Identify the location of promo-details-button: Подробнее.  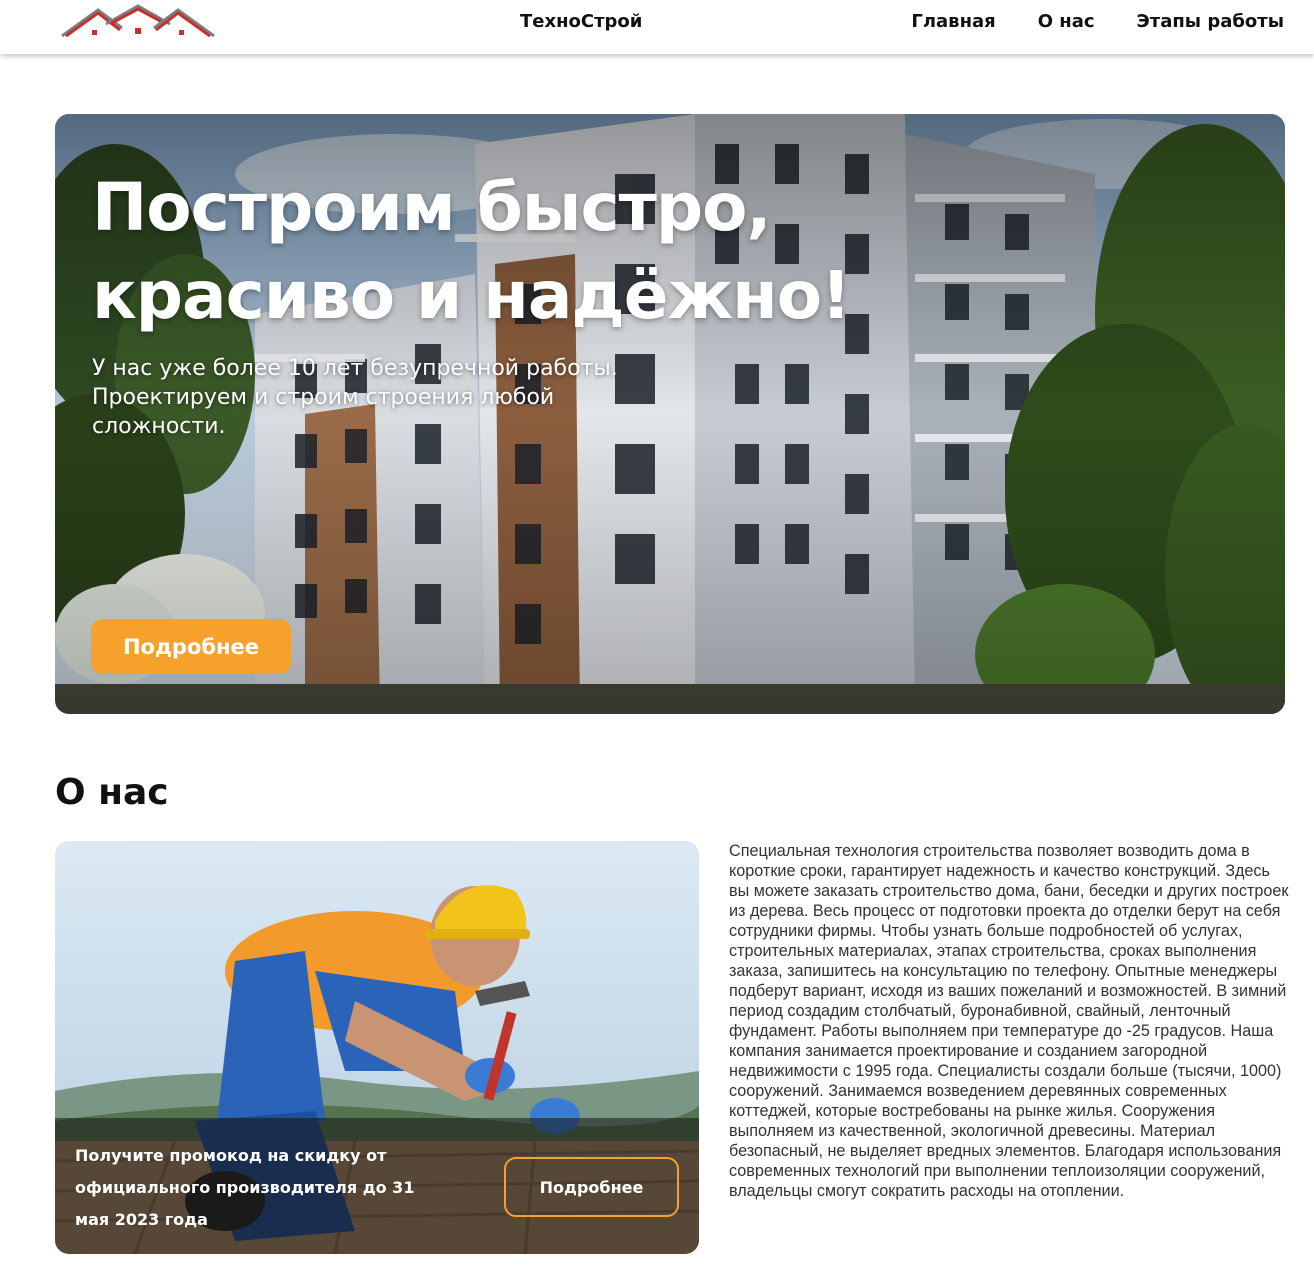
(591, 1187).